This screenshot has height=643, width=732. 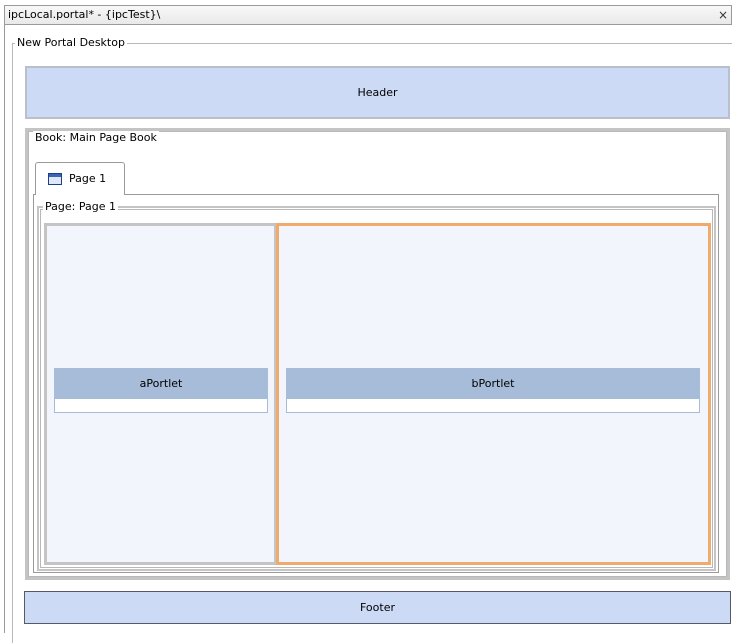 I want to click on portlet-title-bar: bPortlet, so click(x=493, y=383).